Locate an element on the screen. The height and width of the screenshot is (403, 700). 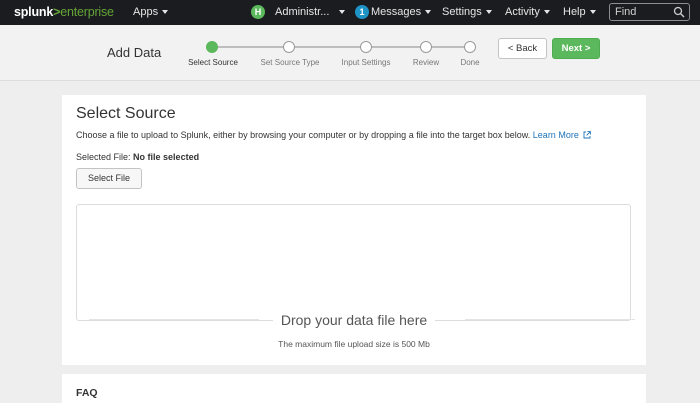
help-menu: Help is located at coordinates (579, 12).